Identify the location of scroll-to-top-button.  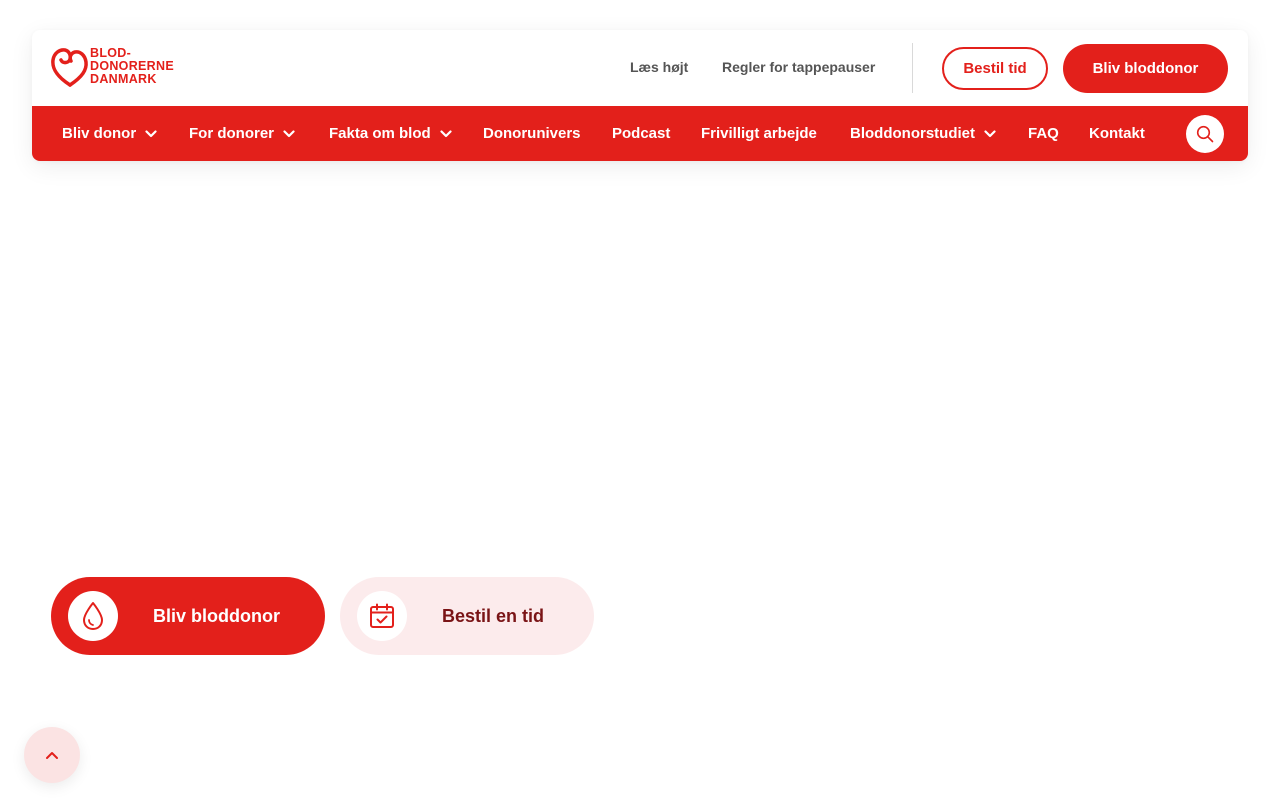
(52, 755).